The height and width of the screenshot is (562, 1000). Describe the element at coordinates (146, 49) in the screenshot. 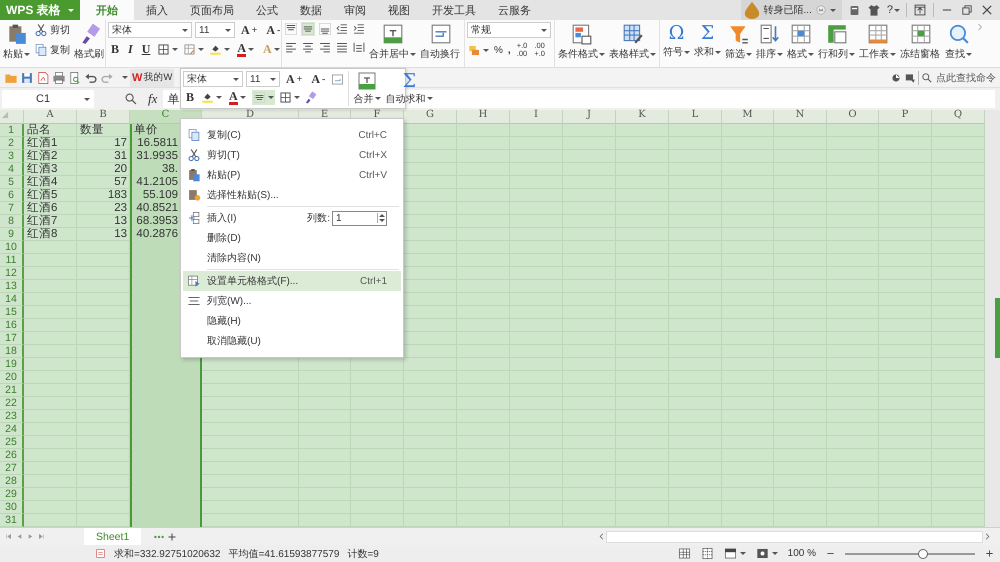

I see `underline-button: U` at that location.